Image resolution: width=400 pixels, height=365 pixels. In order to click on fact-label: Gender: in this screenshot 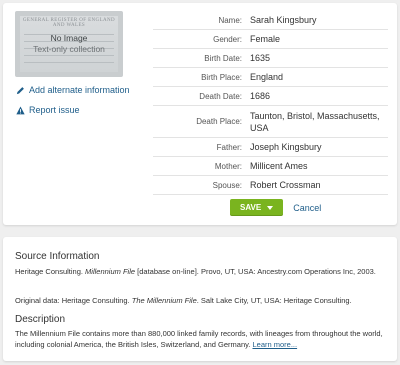, I will do `click(200, 39)`.